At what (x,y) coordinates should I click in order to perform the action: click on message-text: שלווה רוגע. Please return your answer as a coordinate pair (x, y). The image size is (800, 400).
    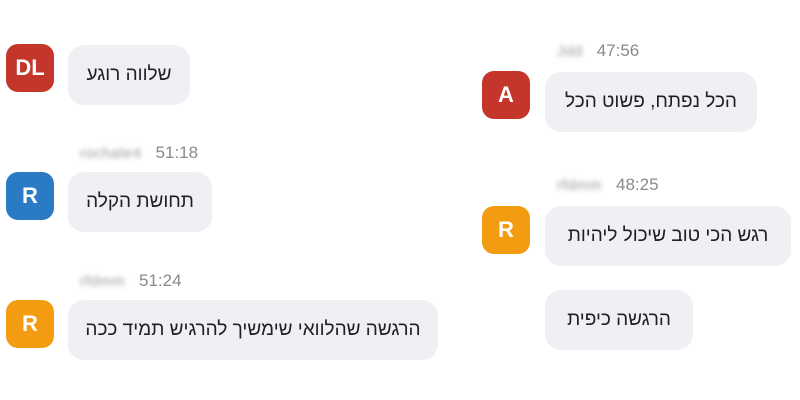
    Looking at the image, I should click on (129, 74).